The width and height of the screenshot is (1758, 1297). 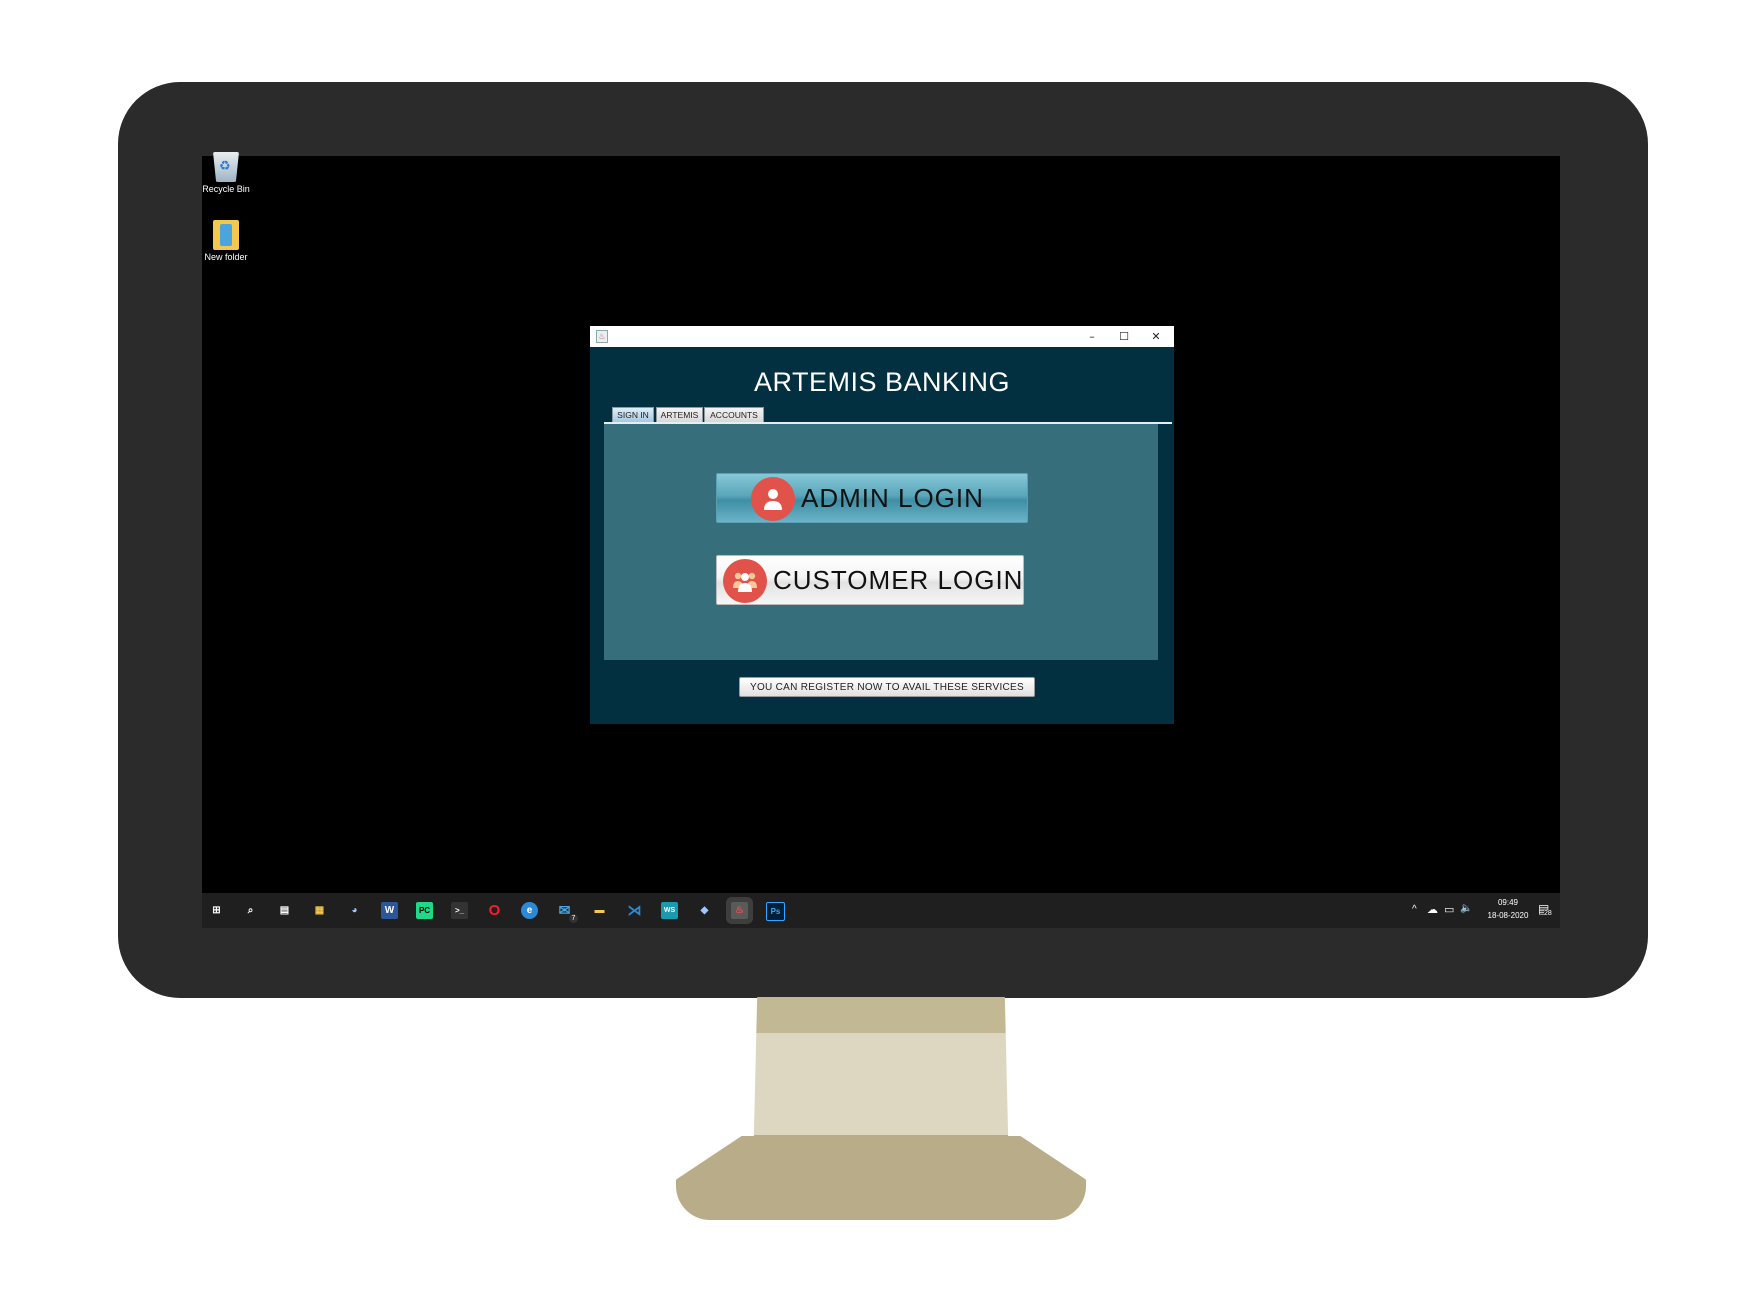 I want to click on opera-icon: O, so click(x=494, y=910).